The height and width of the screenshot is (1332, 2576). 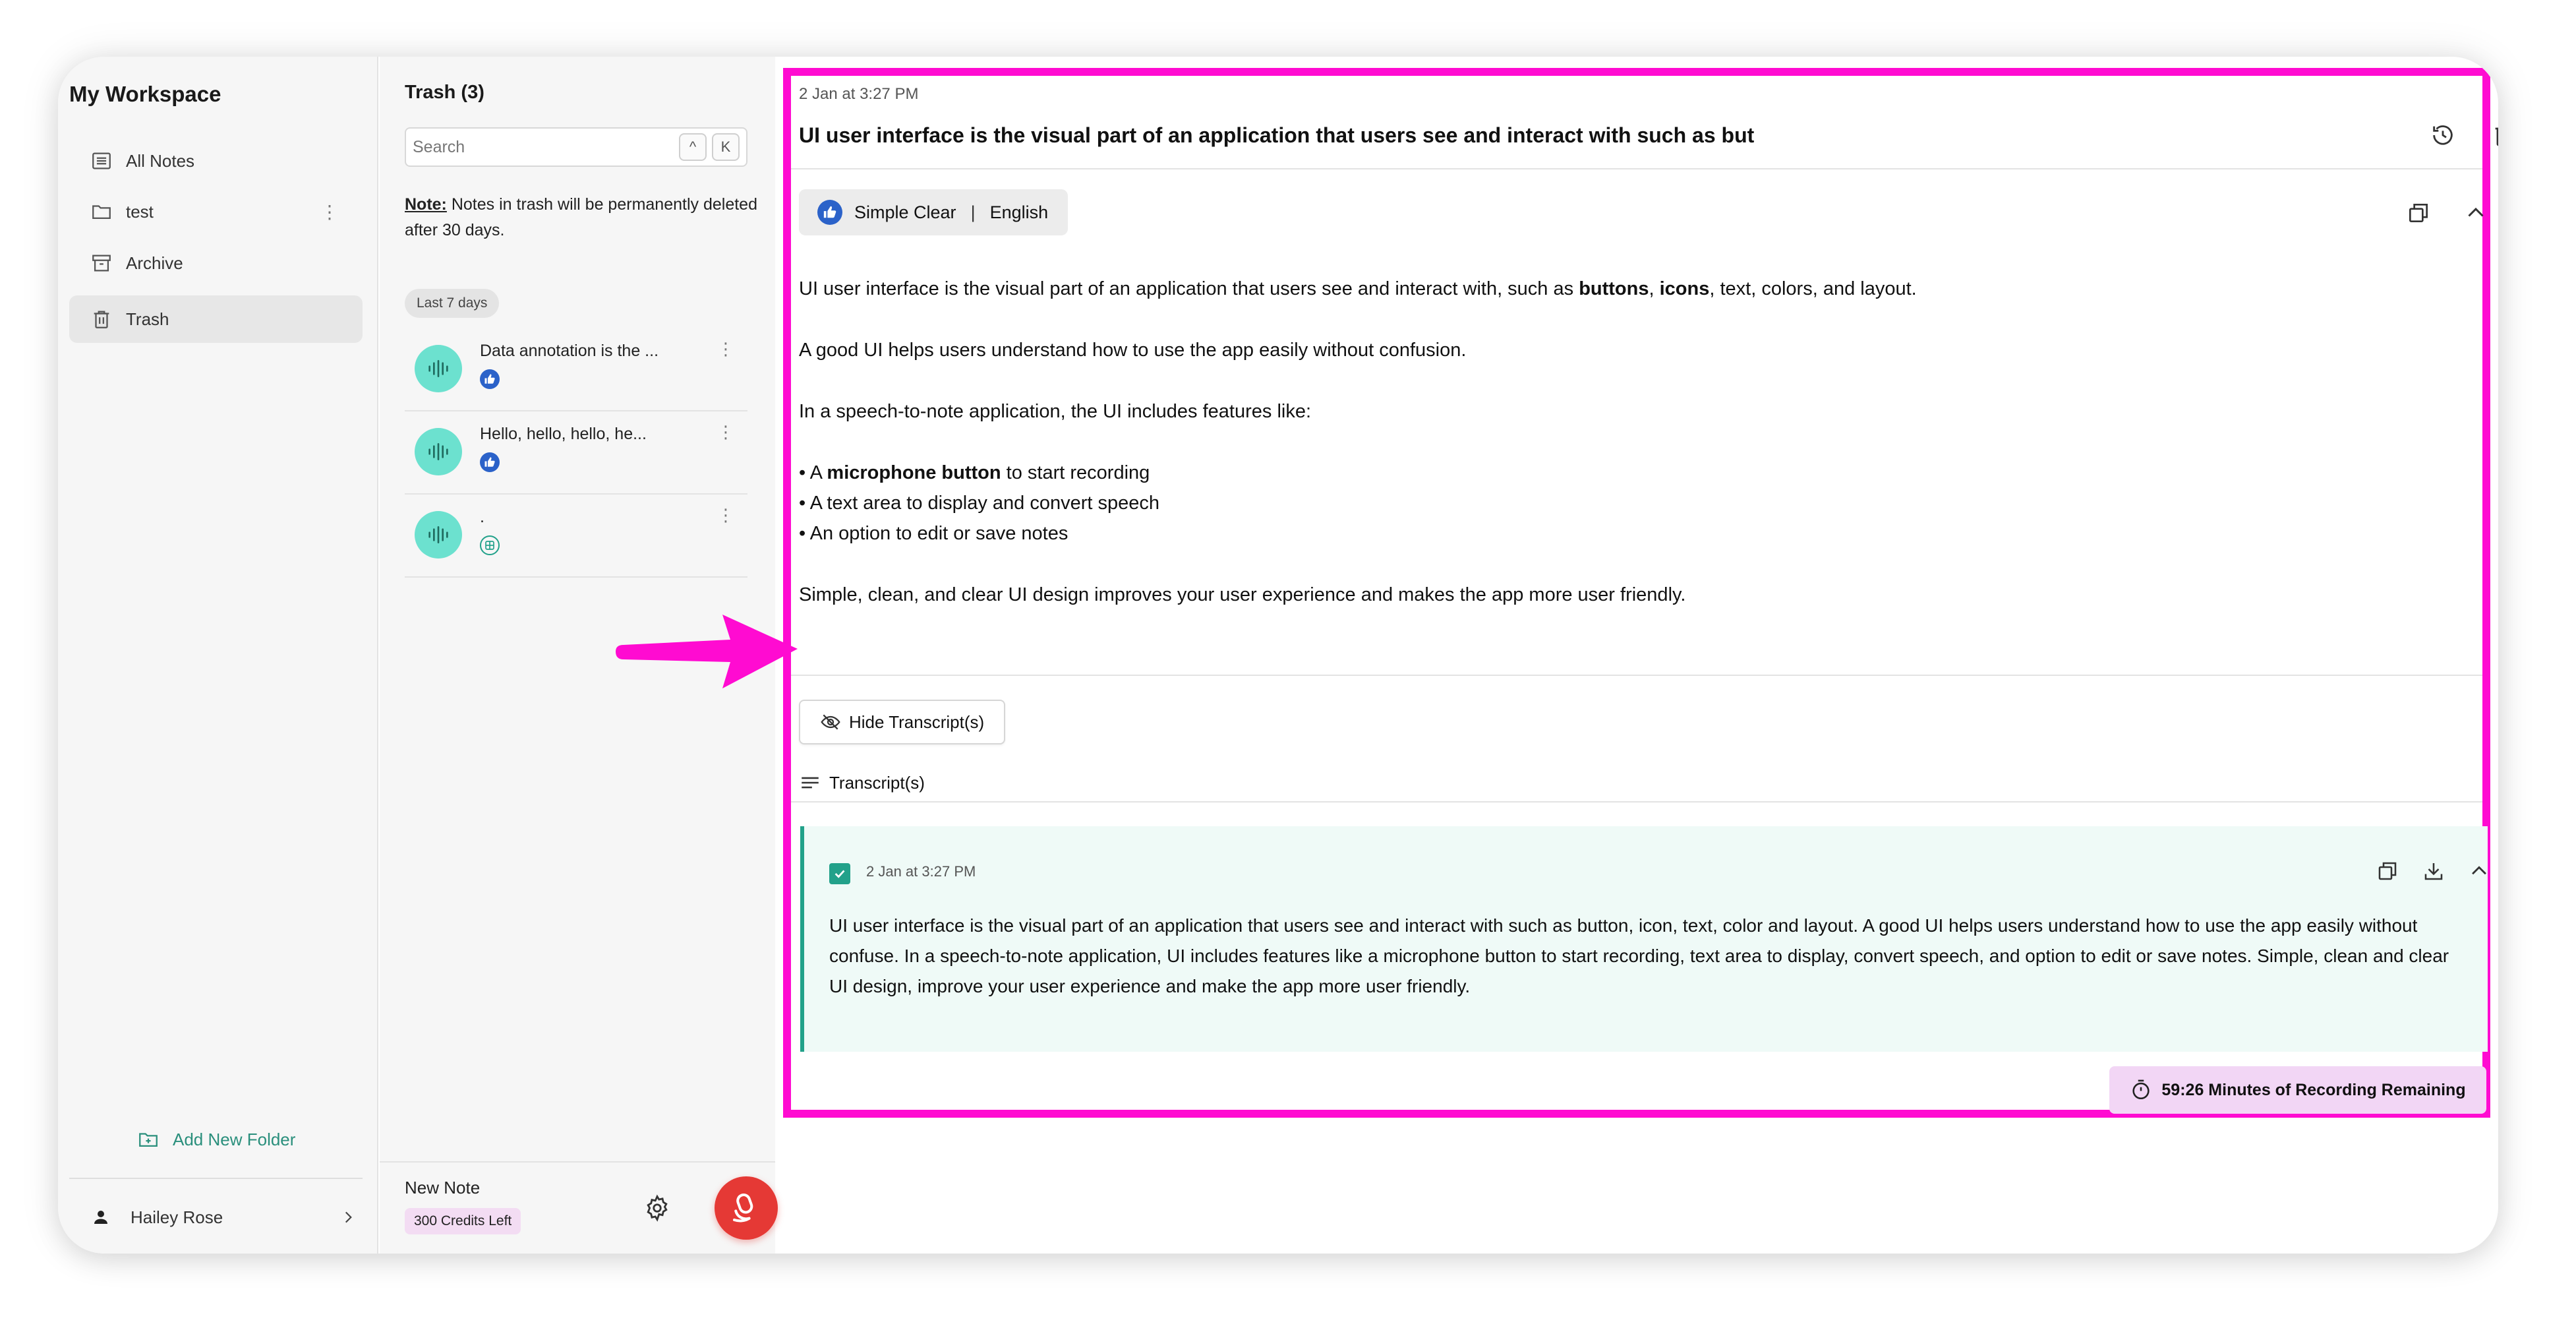 What do you see at coordinates (914, 472) in the screenshot?
I see `summary-bold: microphone button` at bounding box center [914, 472].